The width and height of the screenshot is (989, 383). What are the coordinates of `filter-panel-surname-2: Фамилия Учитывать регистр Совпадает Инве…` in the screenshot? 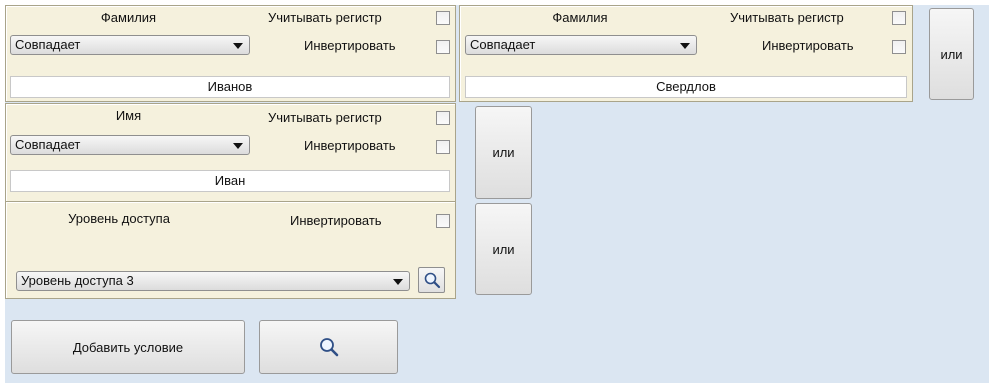 It's located at (686, 53).